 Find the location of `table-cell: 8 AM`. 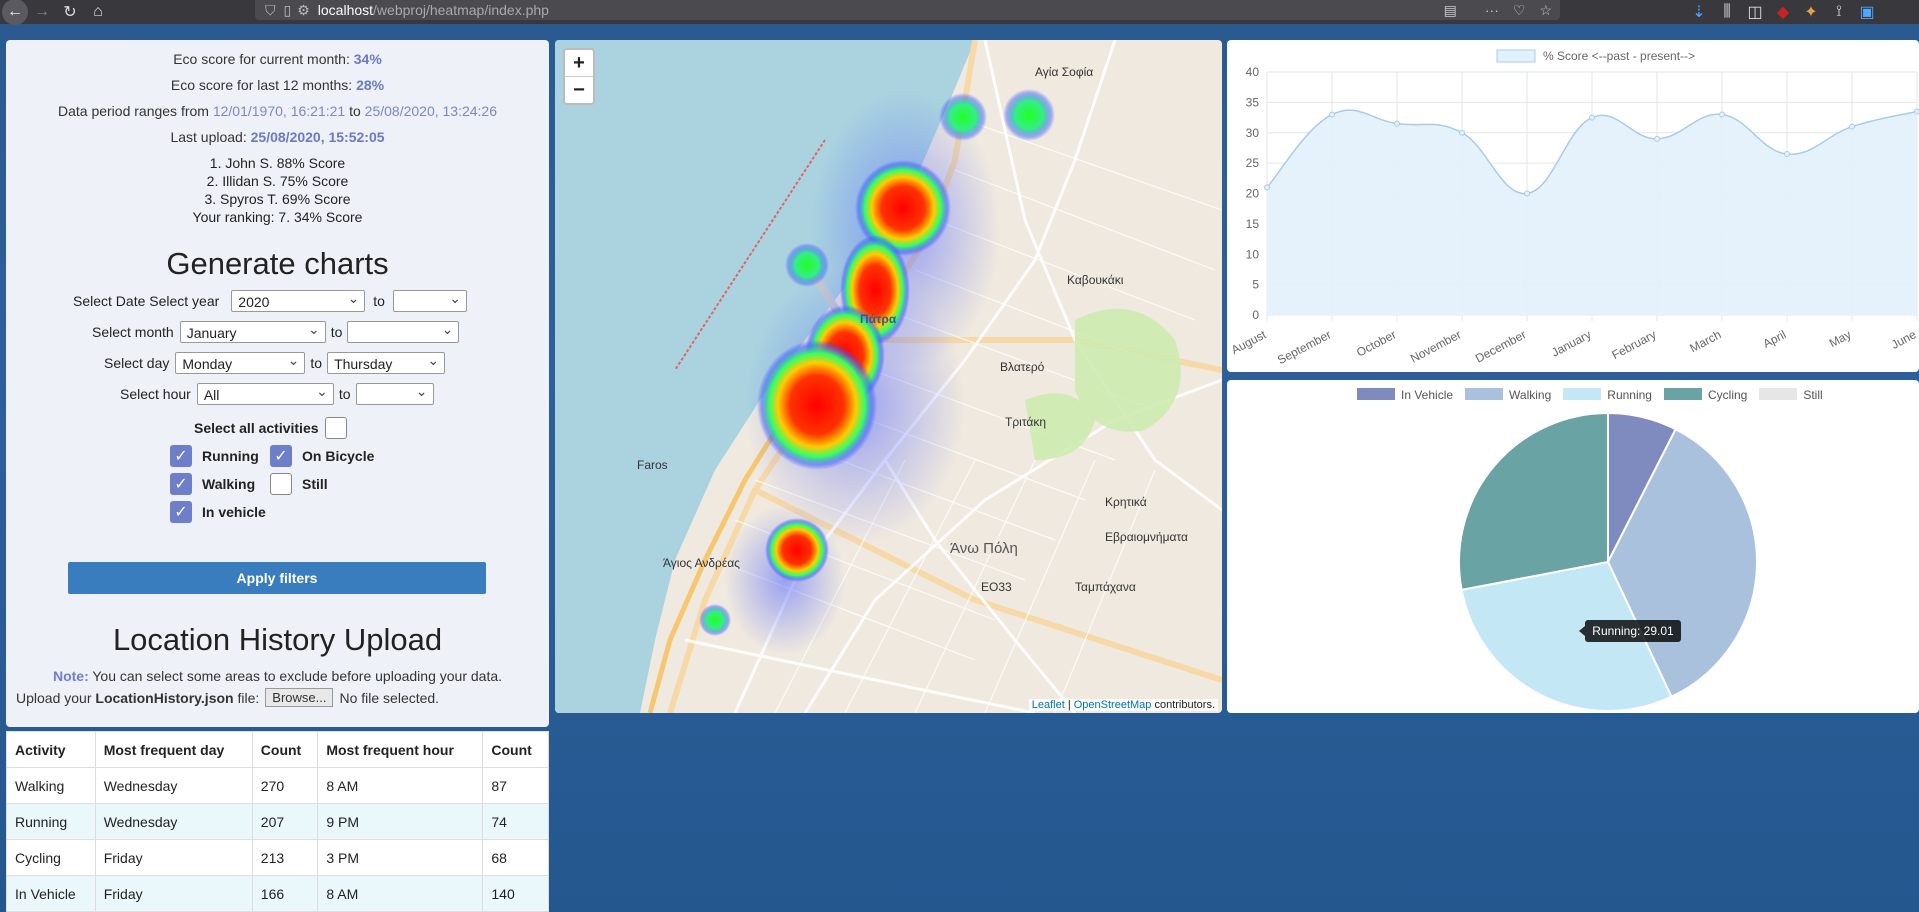

table-cell: 8 AM is located at coordinates (400, 785).